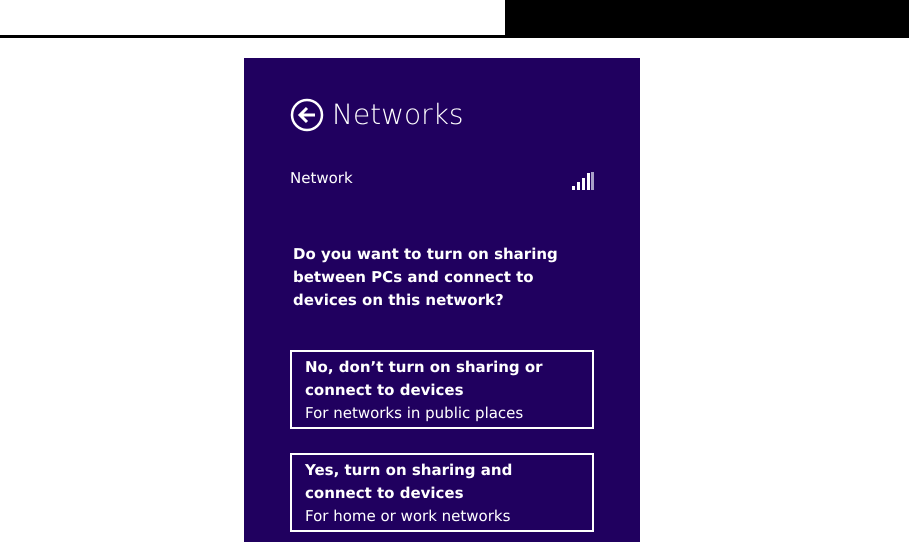  Describe the element at coordinates (583, 181) in the screenshot. I see `signal-icon` at that location.